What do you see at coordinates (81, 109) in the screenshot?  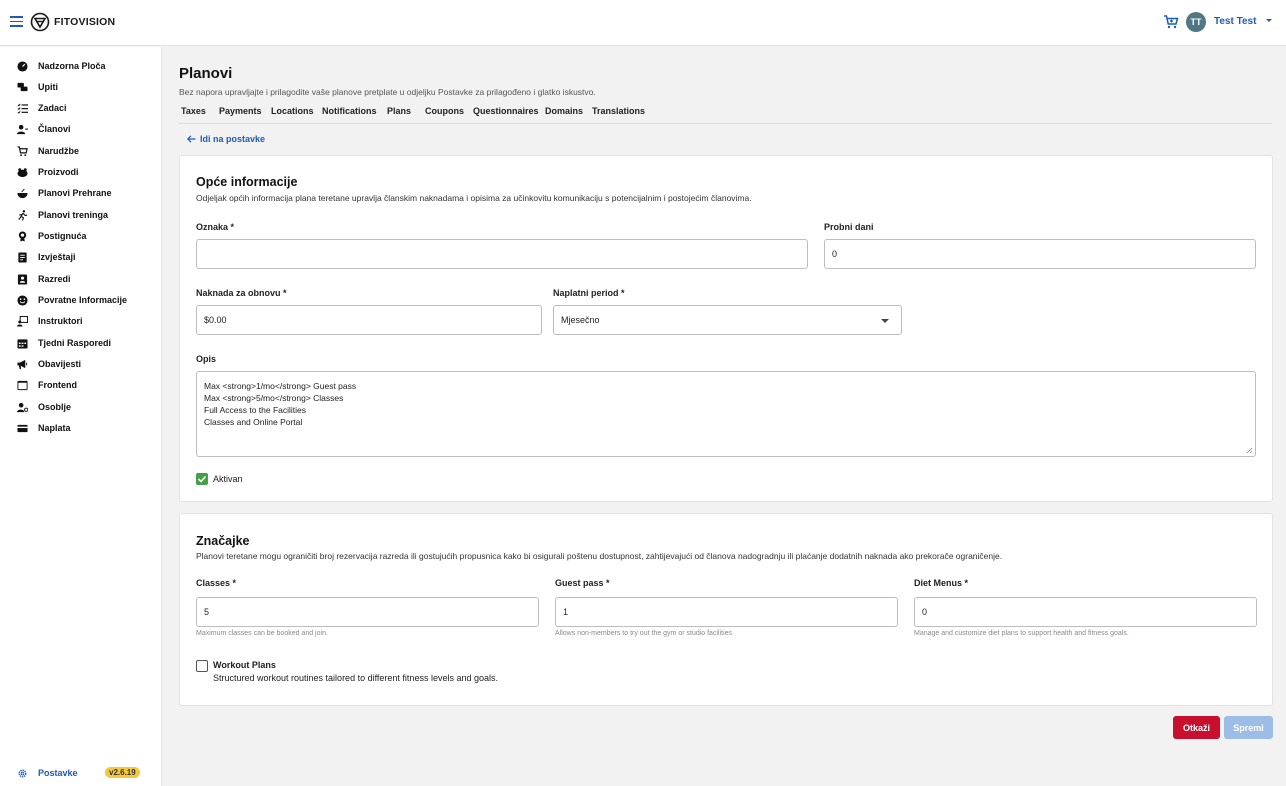 I see `sidebar-item-tasks: Zadaci` at bounding box center [81, 109].